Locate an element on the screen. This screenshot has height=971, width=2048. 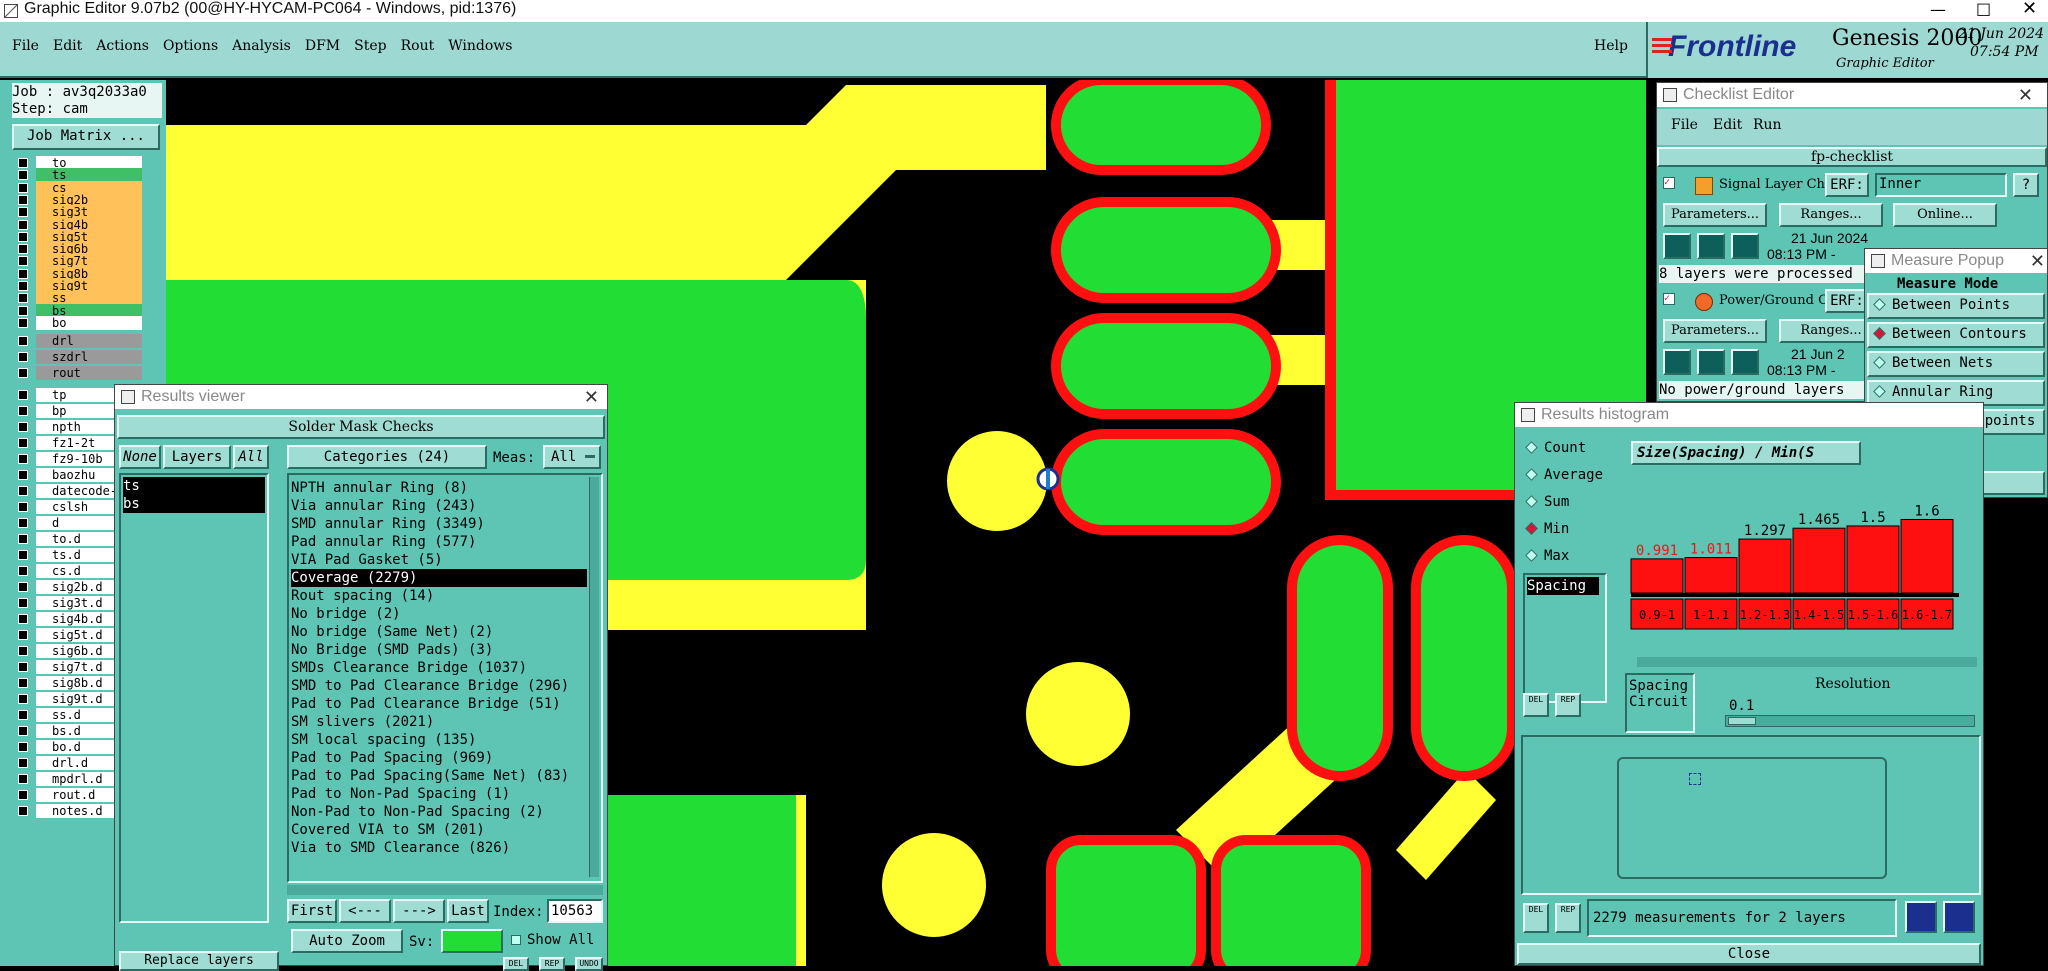
category-item: Non-Pad to Non-Pad Spacing (2) is located at coordinates (439, 812).